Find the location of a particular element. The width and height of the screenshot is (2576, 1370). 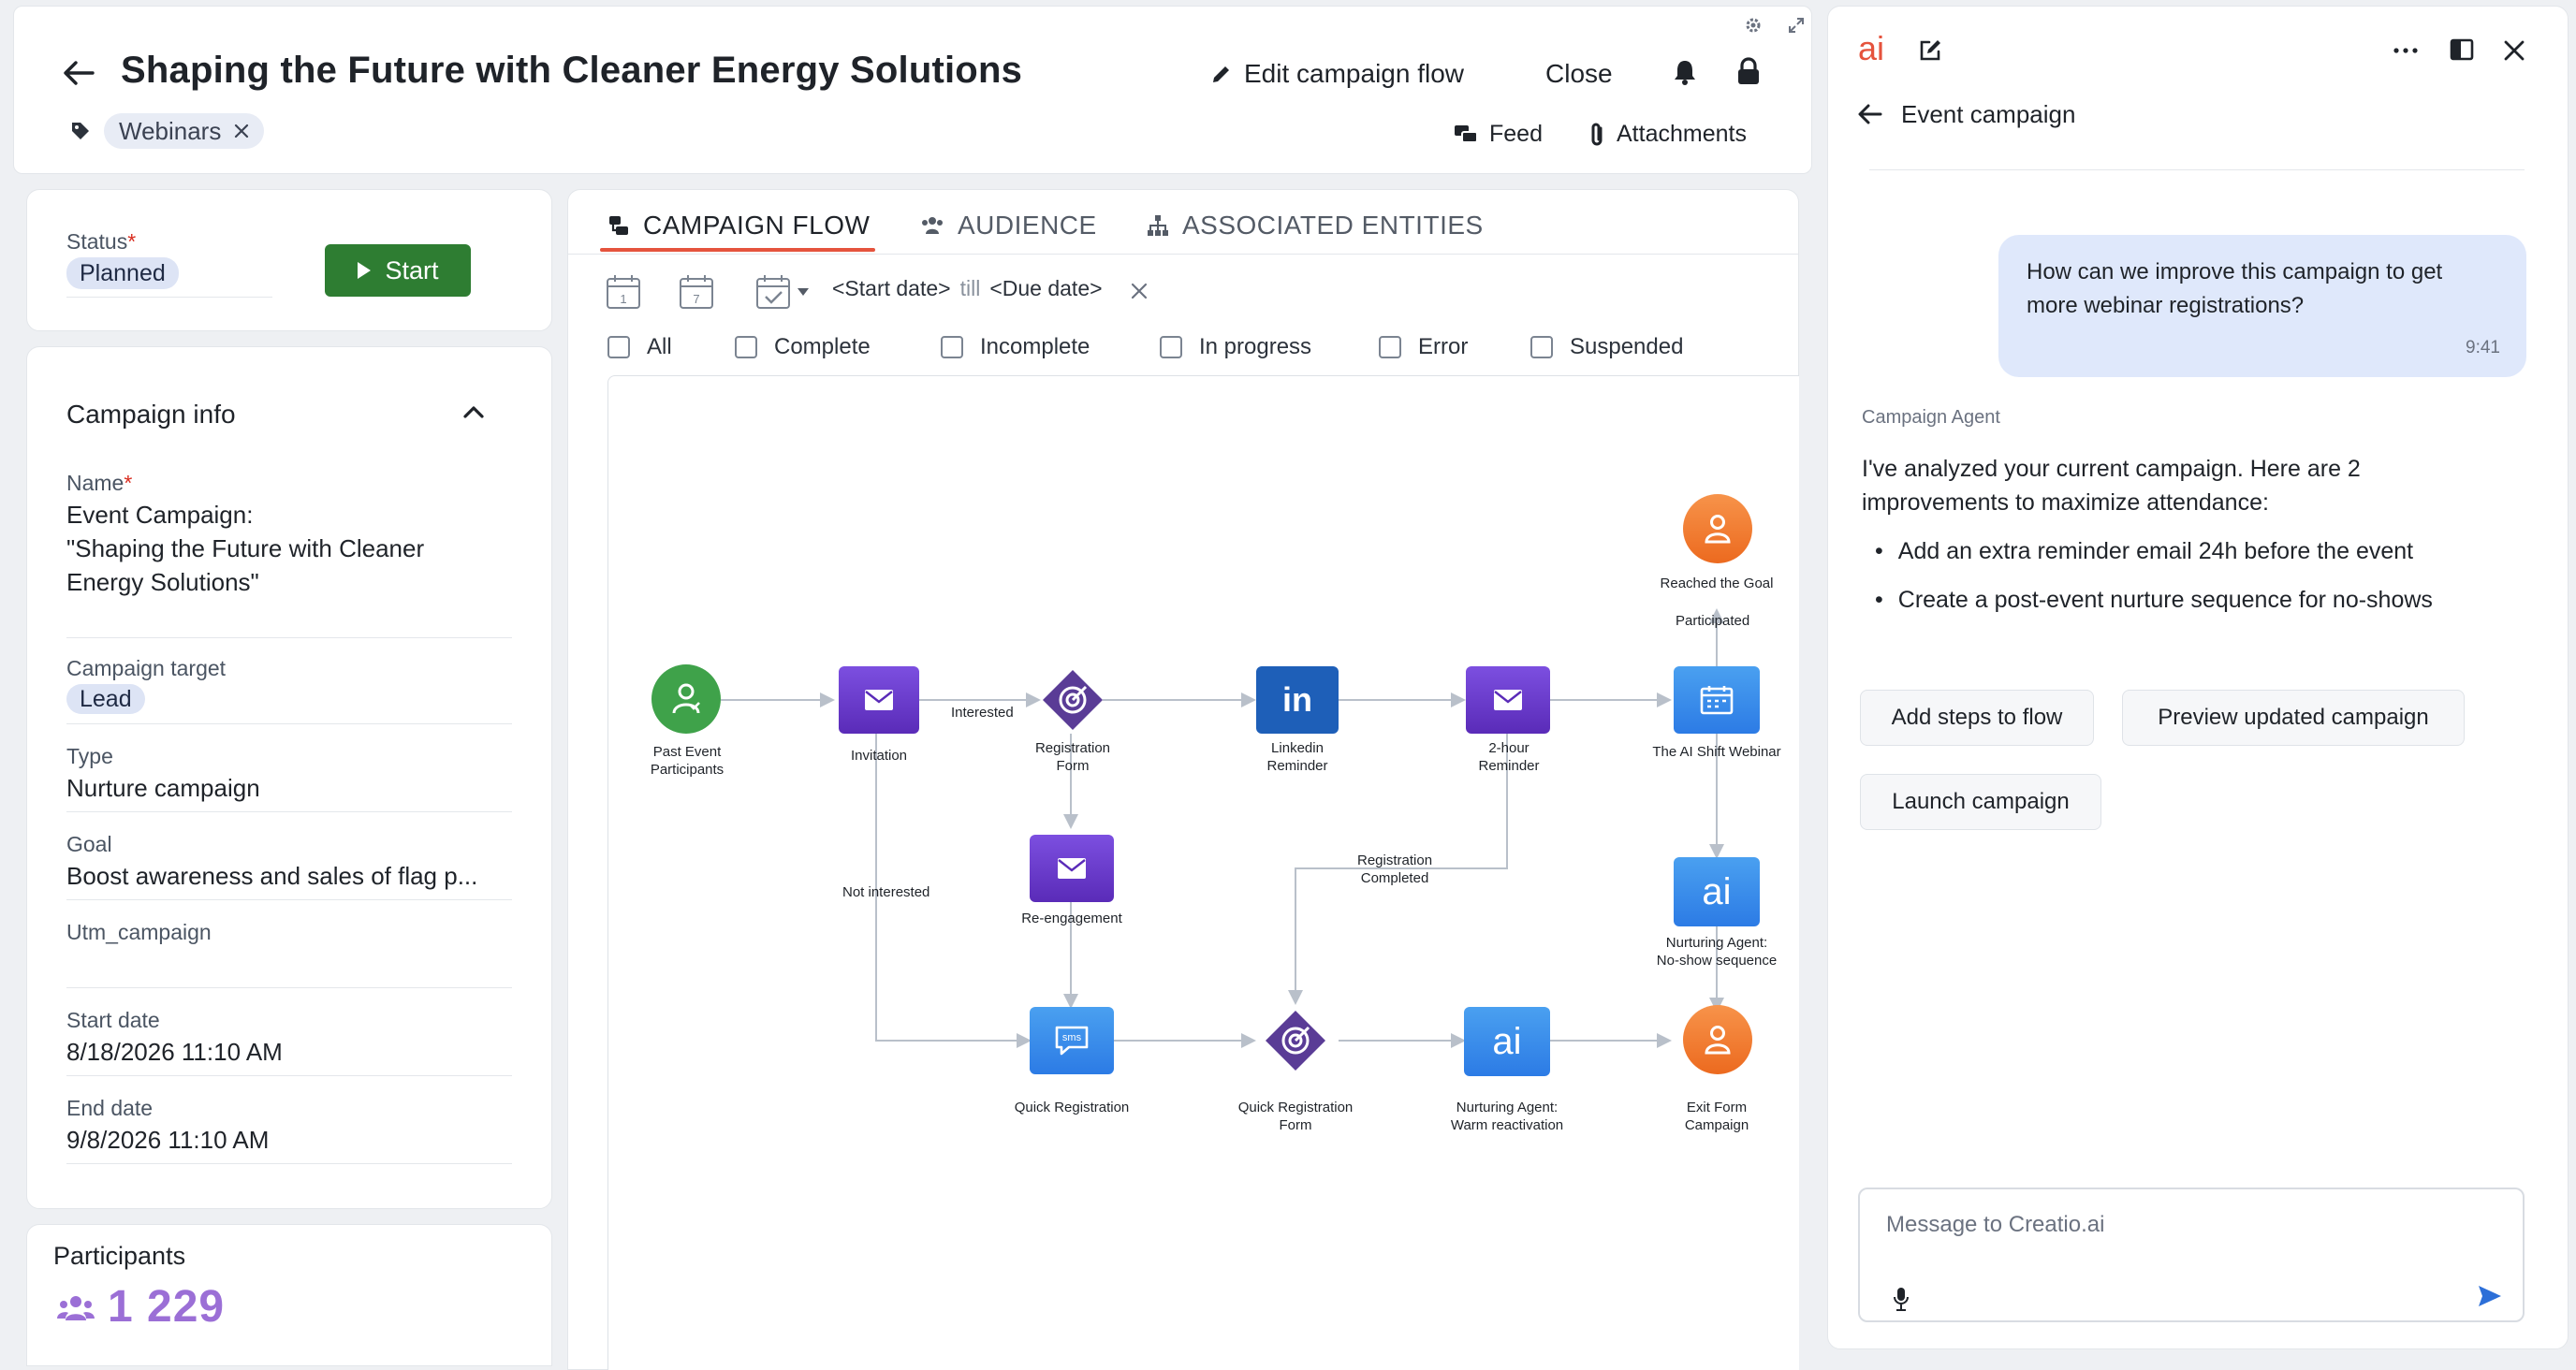

dock-panel-icon is located at coordinates (2462, 49).